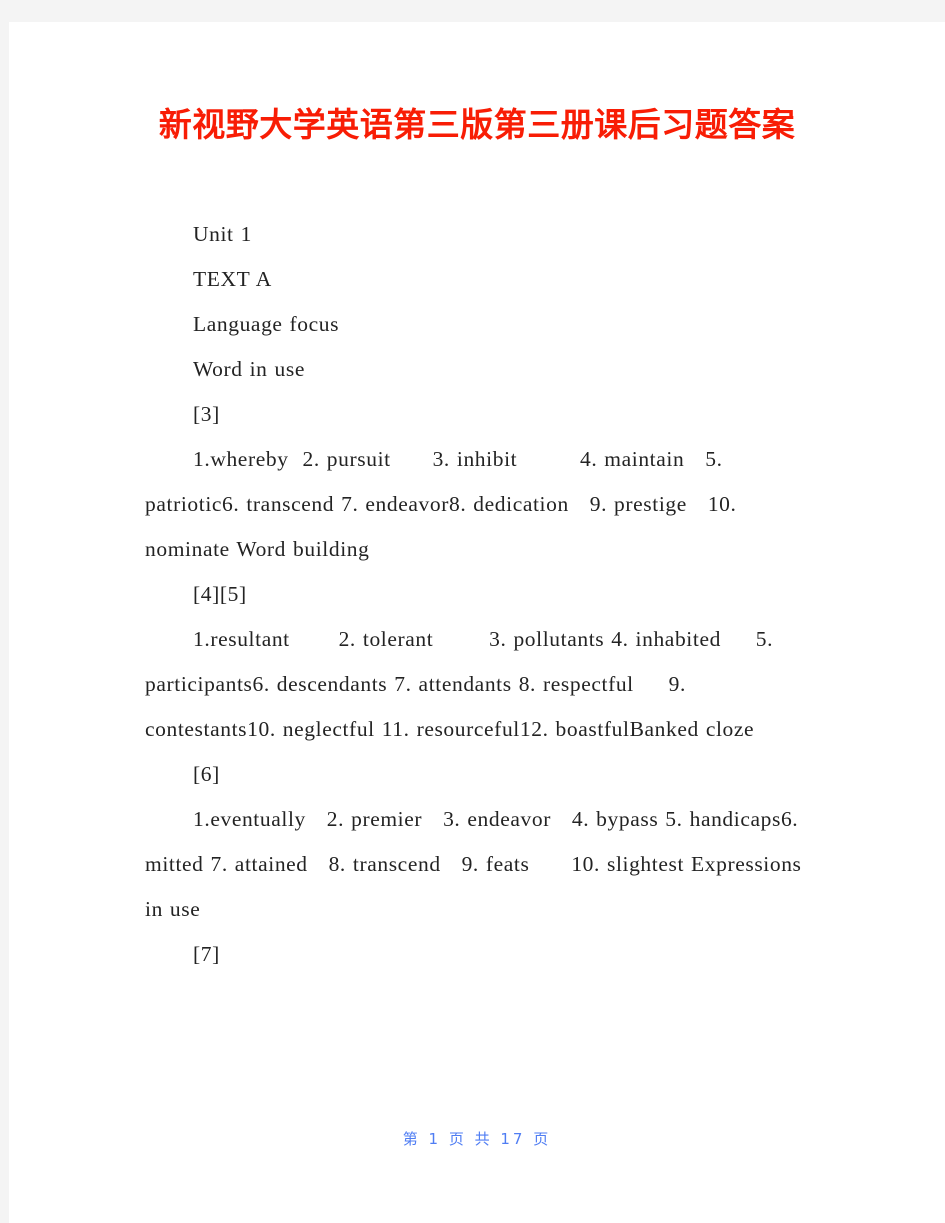 The image size is (945, 1223). What do you see at coordinates (206, 774) in the screenshot?
I see `paragraph-marker-6: [6]` at bounding box center [206, 774].